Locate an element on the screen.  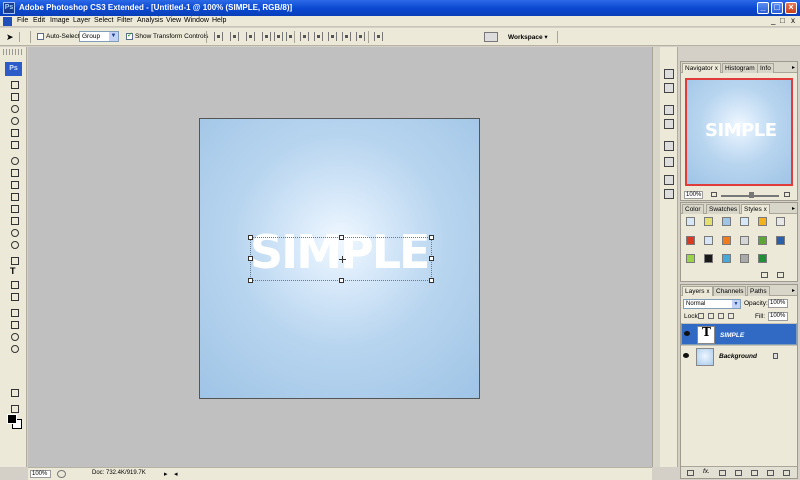
tab-color: Color is located at coordinates (693, 209).